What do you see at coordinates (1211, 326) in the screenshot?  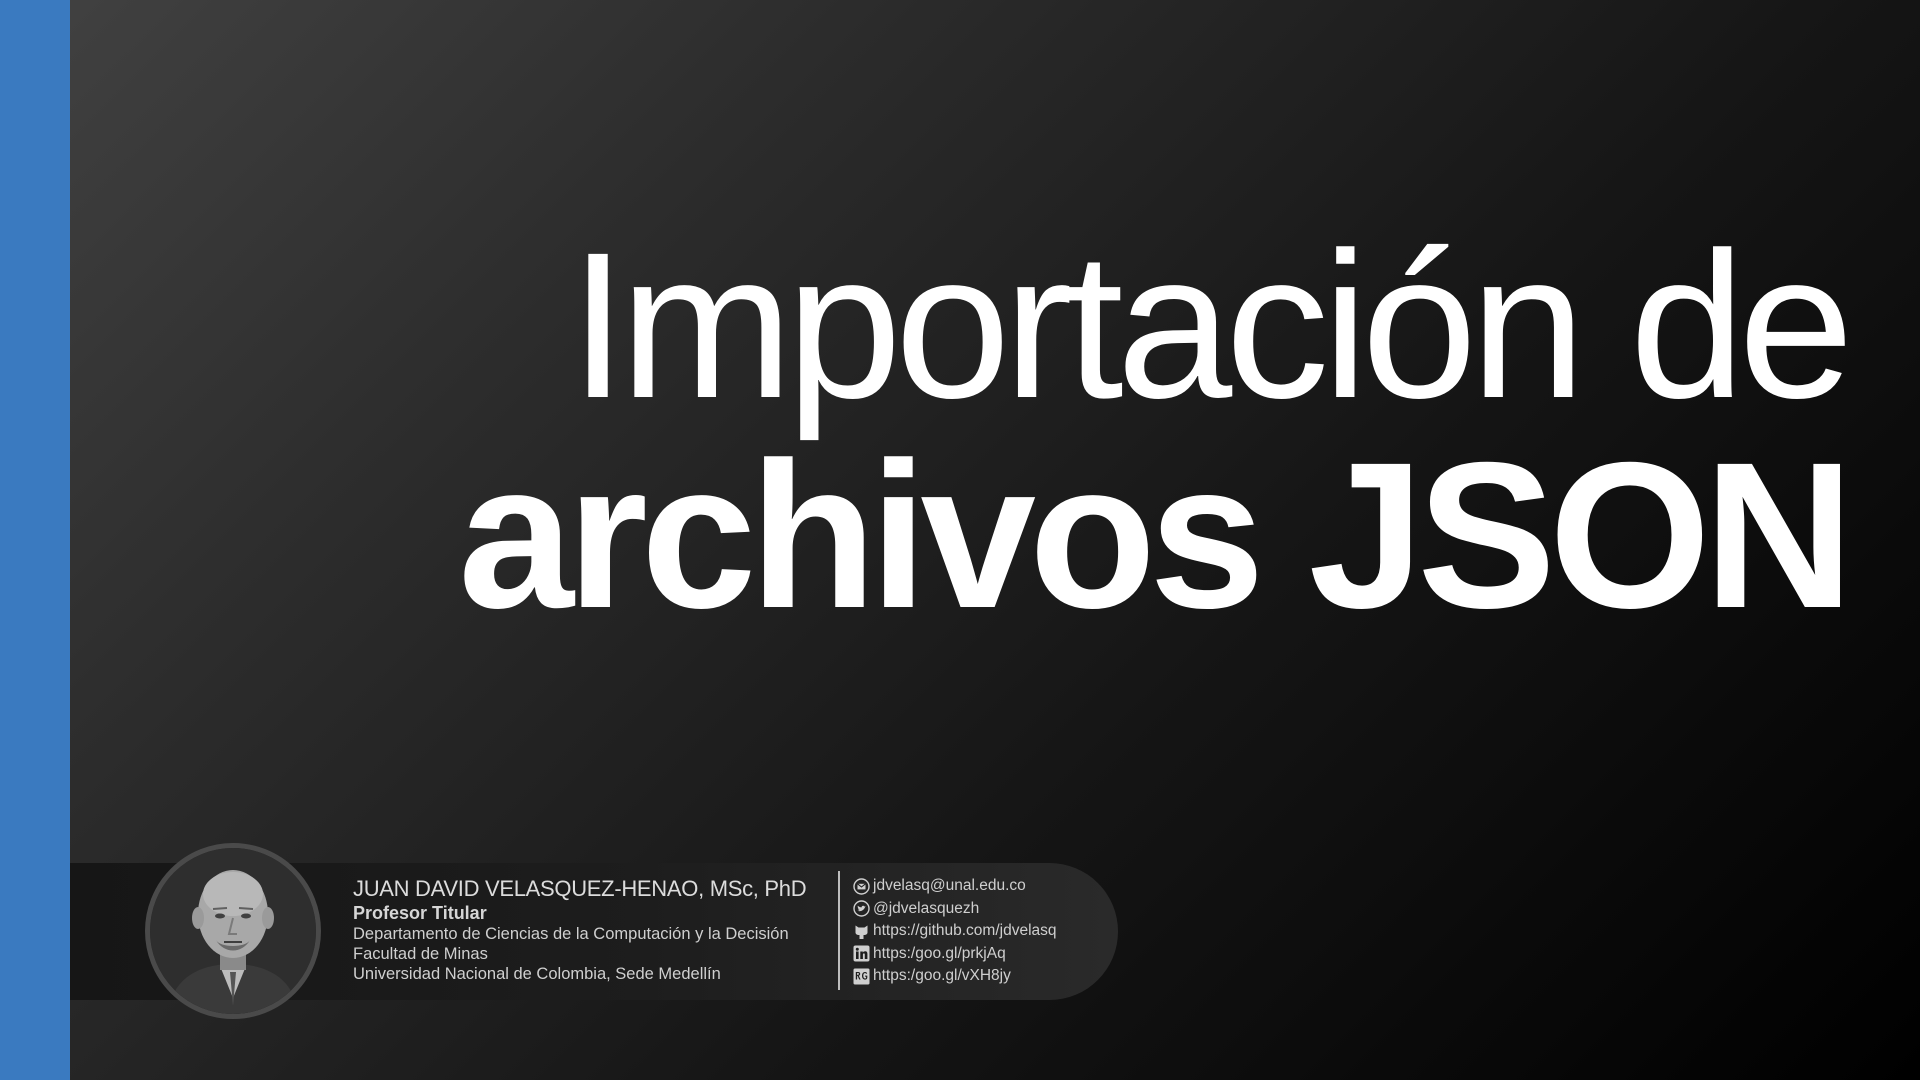 I see `title-line-1: Importación de` at bounding box center [1211, 326].